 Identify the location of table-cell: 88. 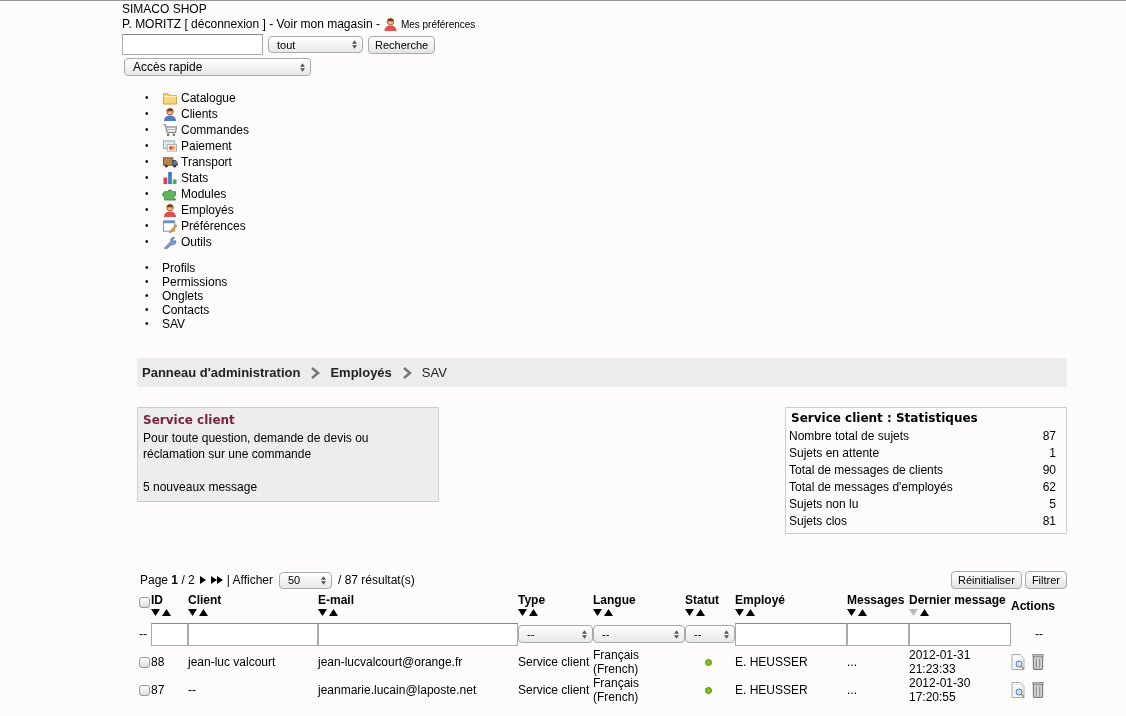
(158, 662).